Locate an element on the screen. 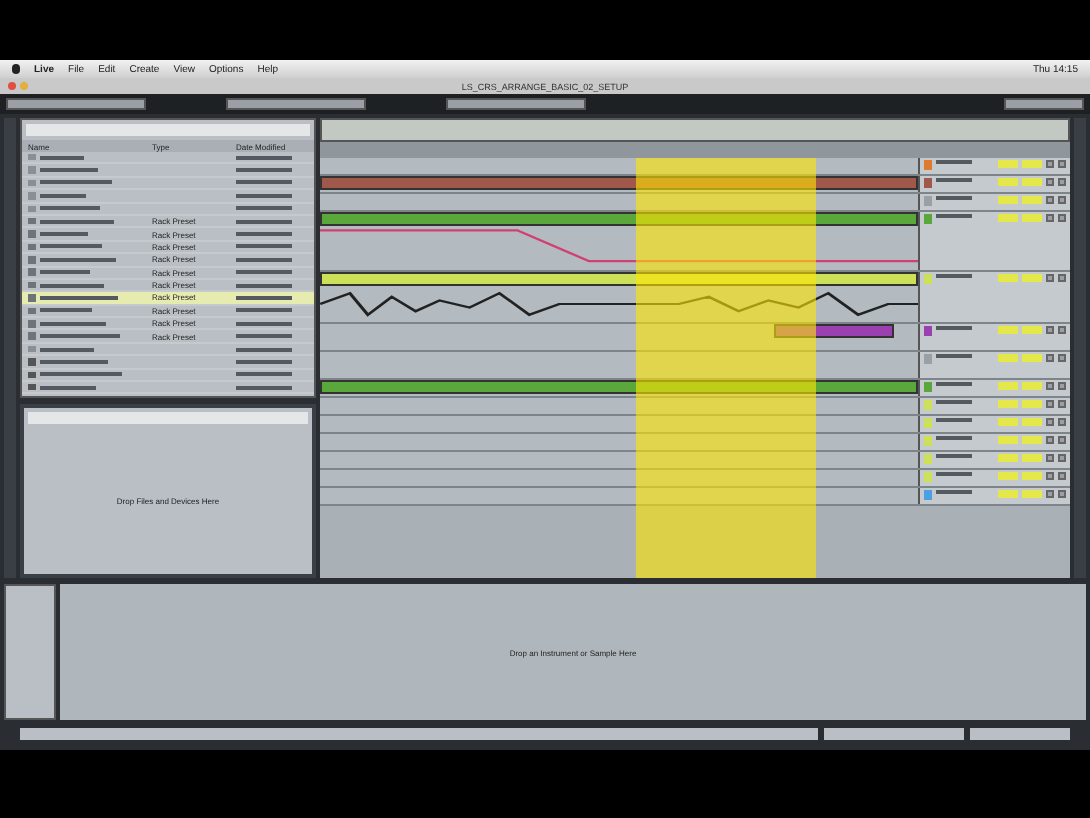 This screenshot has width=1090, height=818. tempo-control is located at coordinates (76, 104).